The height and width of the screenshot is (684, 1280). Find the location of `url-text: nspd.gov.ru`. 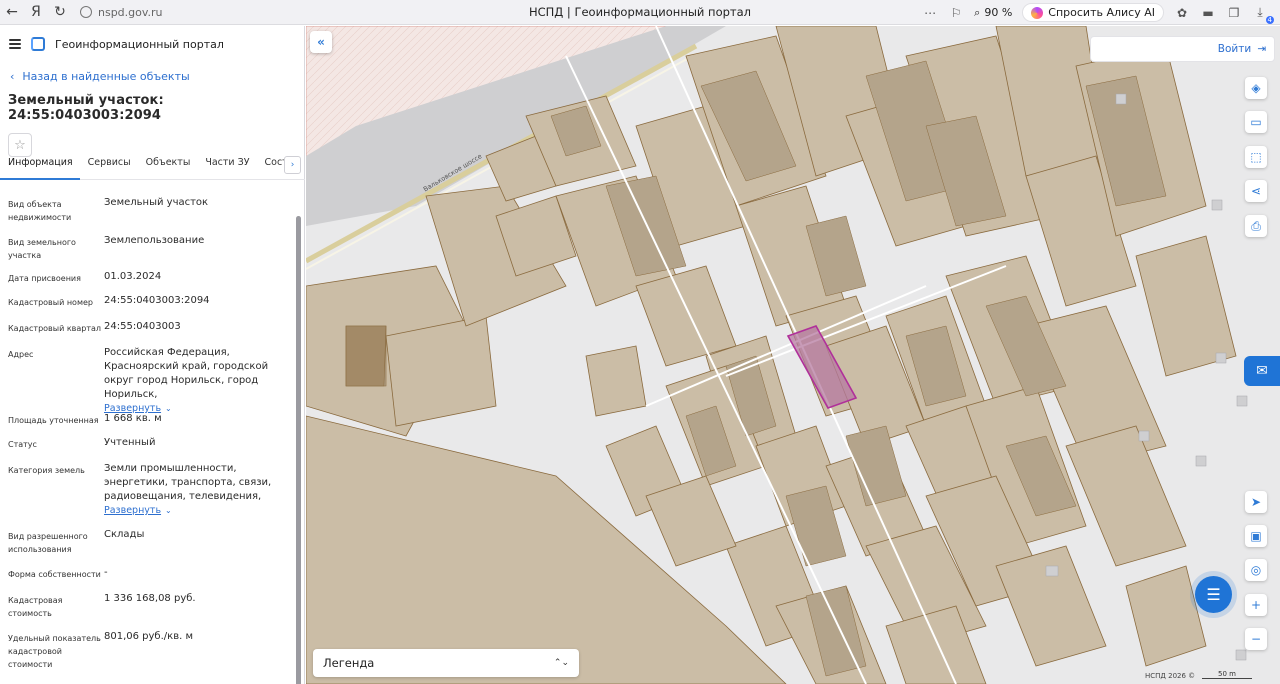

url-text: nspd.gov.ru is located at coordinates (130, 12).